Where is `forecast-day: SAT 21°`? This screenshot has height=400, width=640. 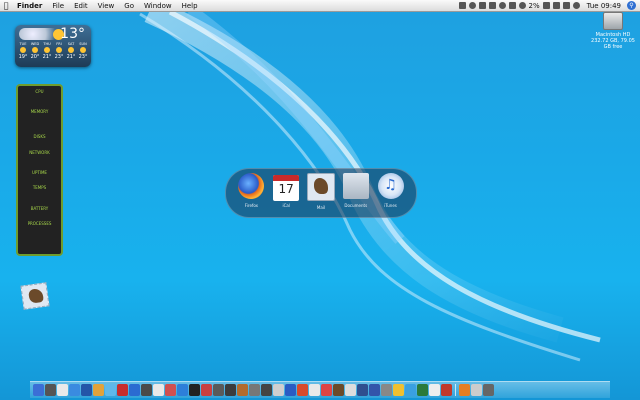 forecast-day: SAT 21° is located at coordinates (71, 51).